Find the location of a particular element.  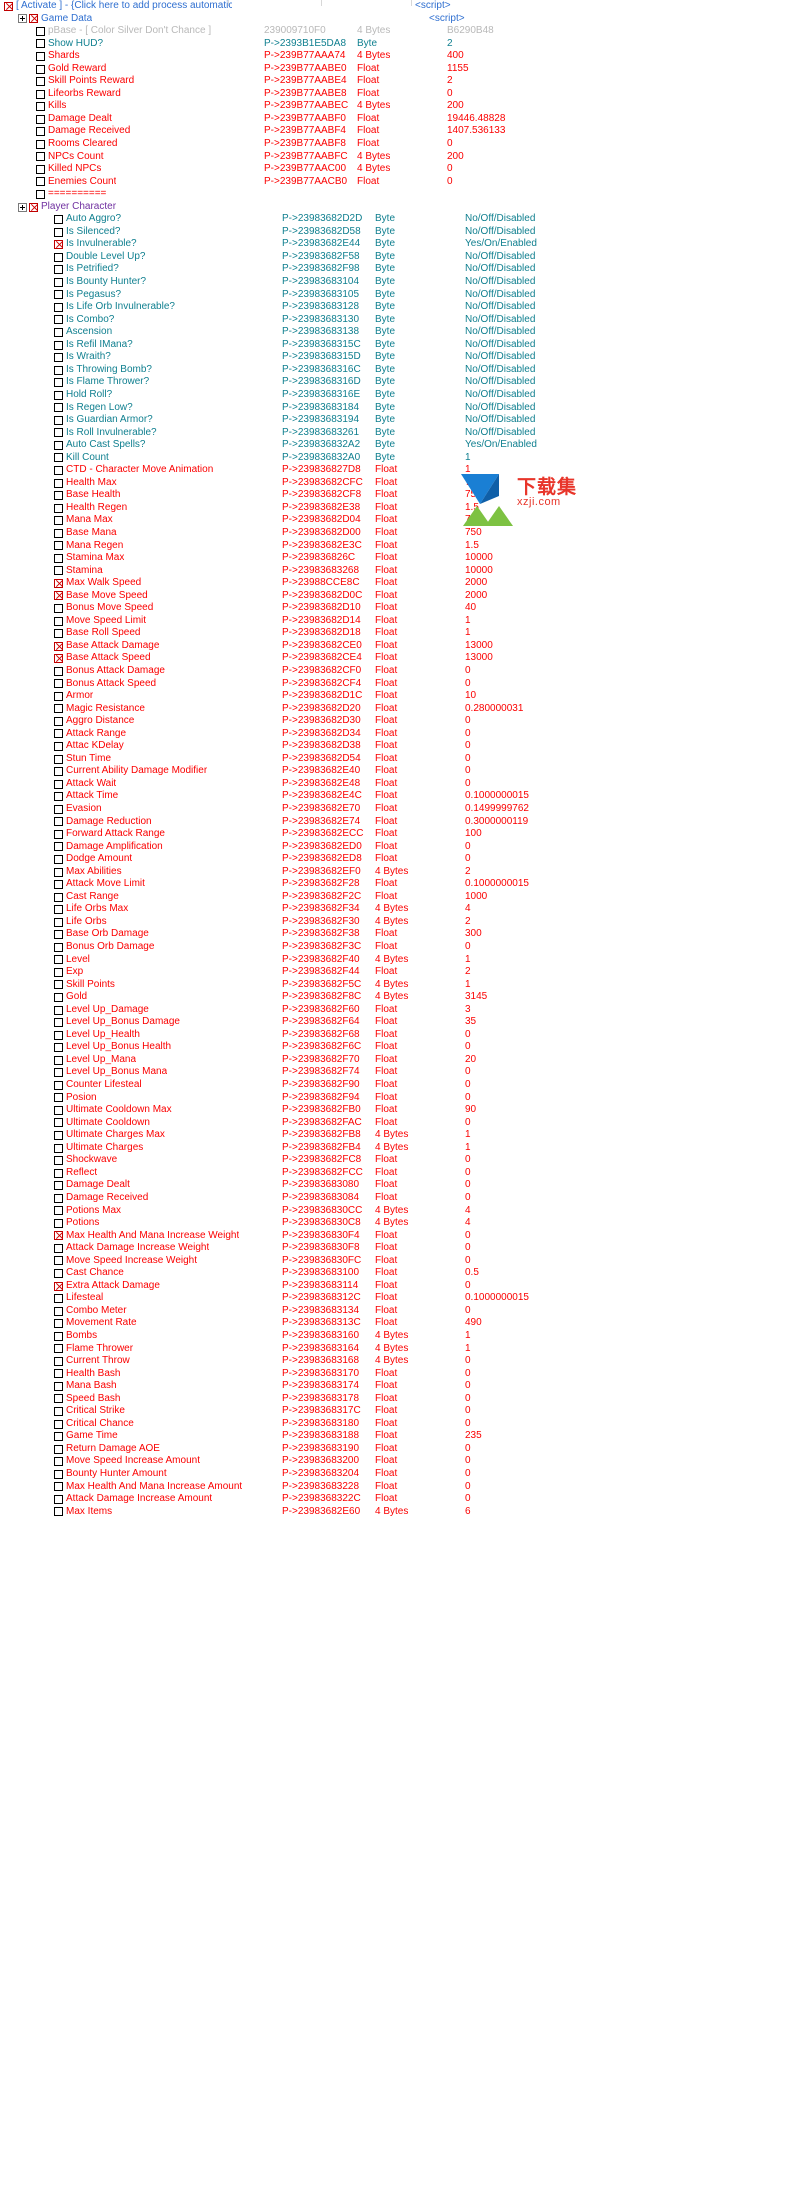

table-row: Damage Amplification P->23983682ED0 Float 0 is located at coordinates (394, 847).